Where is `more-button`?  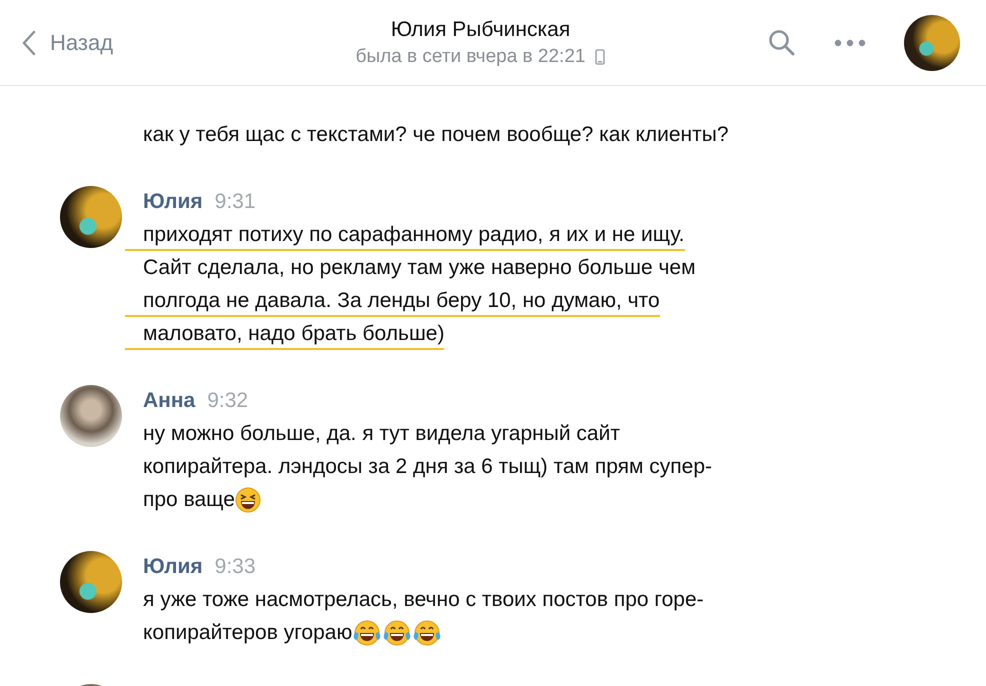
more-button is located at coordinates (850, 42).